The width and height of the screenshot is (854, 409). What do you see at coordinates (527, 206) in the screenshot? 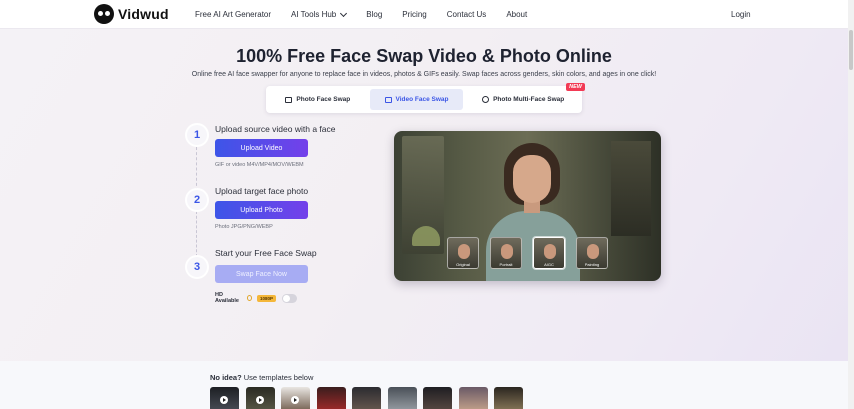
I see `preview-image: Original Portrait AIGC Painting` at bounding box center [527, 206].